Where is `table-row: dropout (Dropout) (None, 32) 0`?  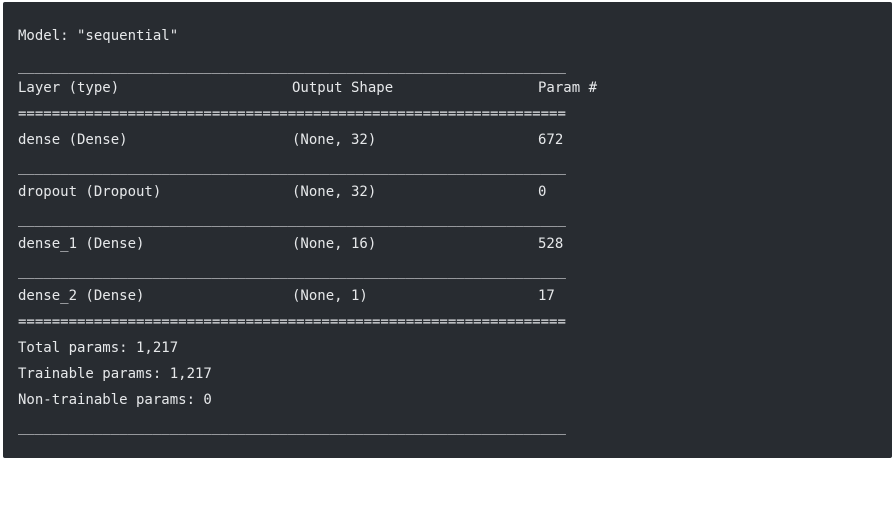 table-row: dropout (Dropout) (None, 32) 0 is located at coordinates (282, 192).